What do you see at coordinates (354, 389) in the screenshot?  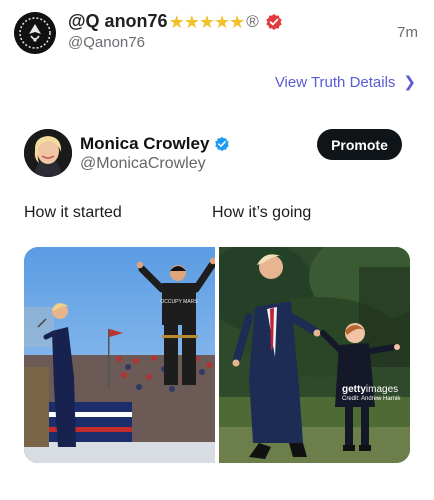 I see `getty-brand-bold: getty` at bounding box center [354, 389].